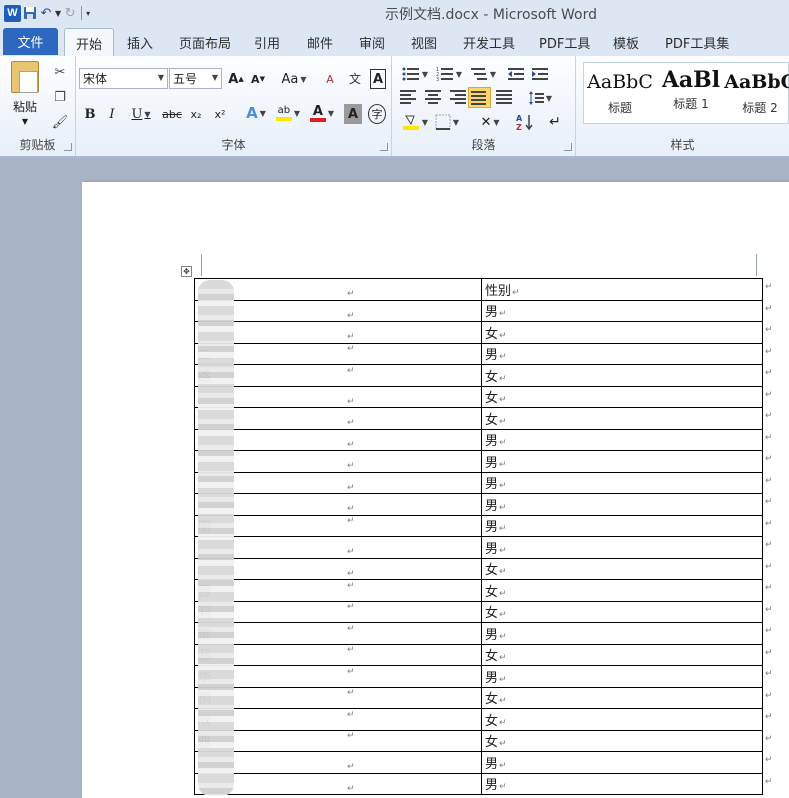 This screenshot has width=789, height=798. What do you see at coordinates (25, 96) in the screenshot?
I see `paste-button: 粘贴 ▼` at bounding box center [25, 96].